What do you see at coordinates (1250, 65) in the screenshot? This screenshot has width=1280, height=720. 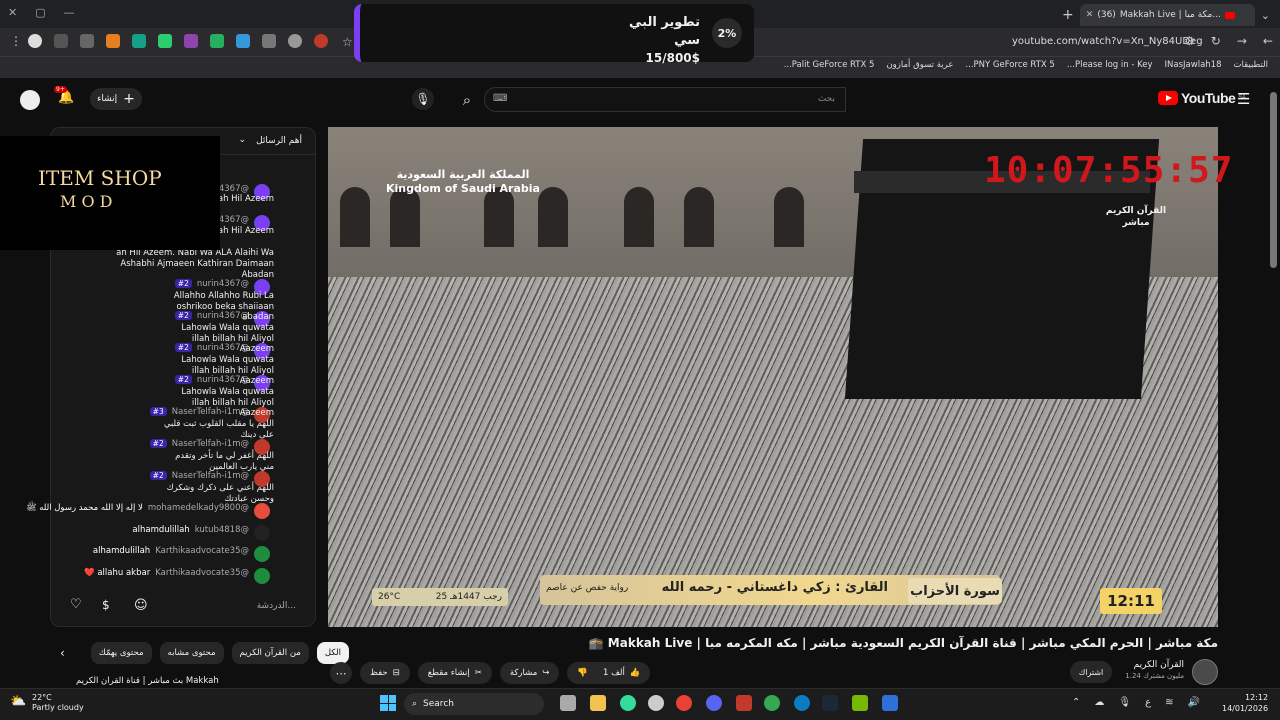 I see `bookmark-item: التطبيقات` at bounding box center [1250, 65].